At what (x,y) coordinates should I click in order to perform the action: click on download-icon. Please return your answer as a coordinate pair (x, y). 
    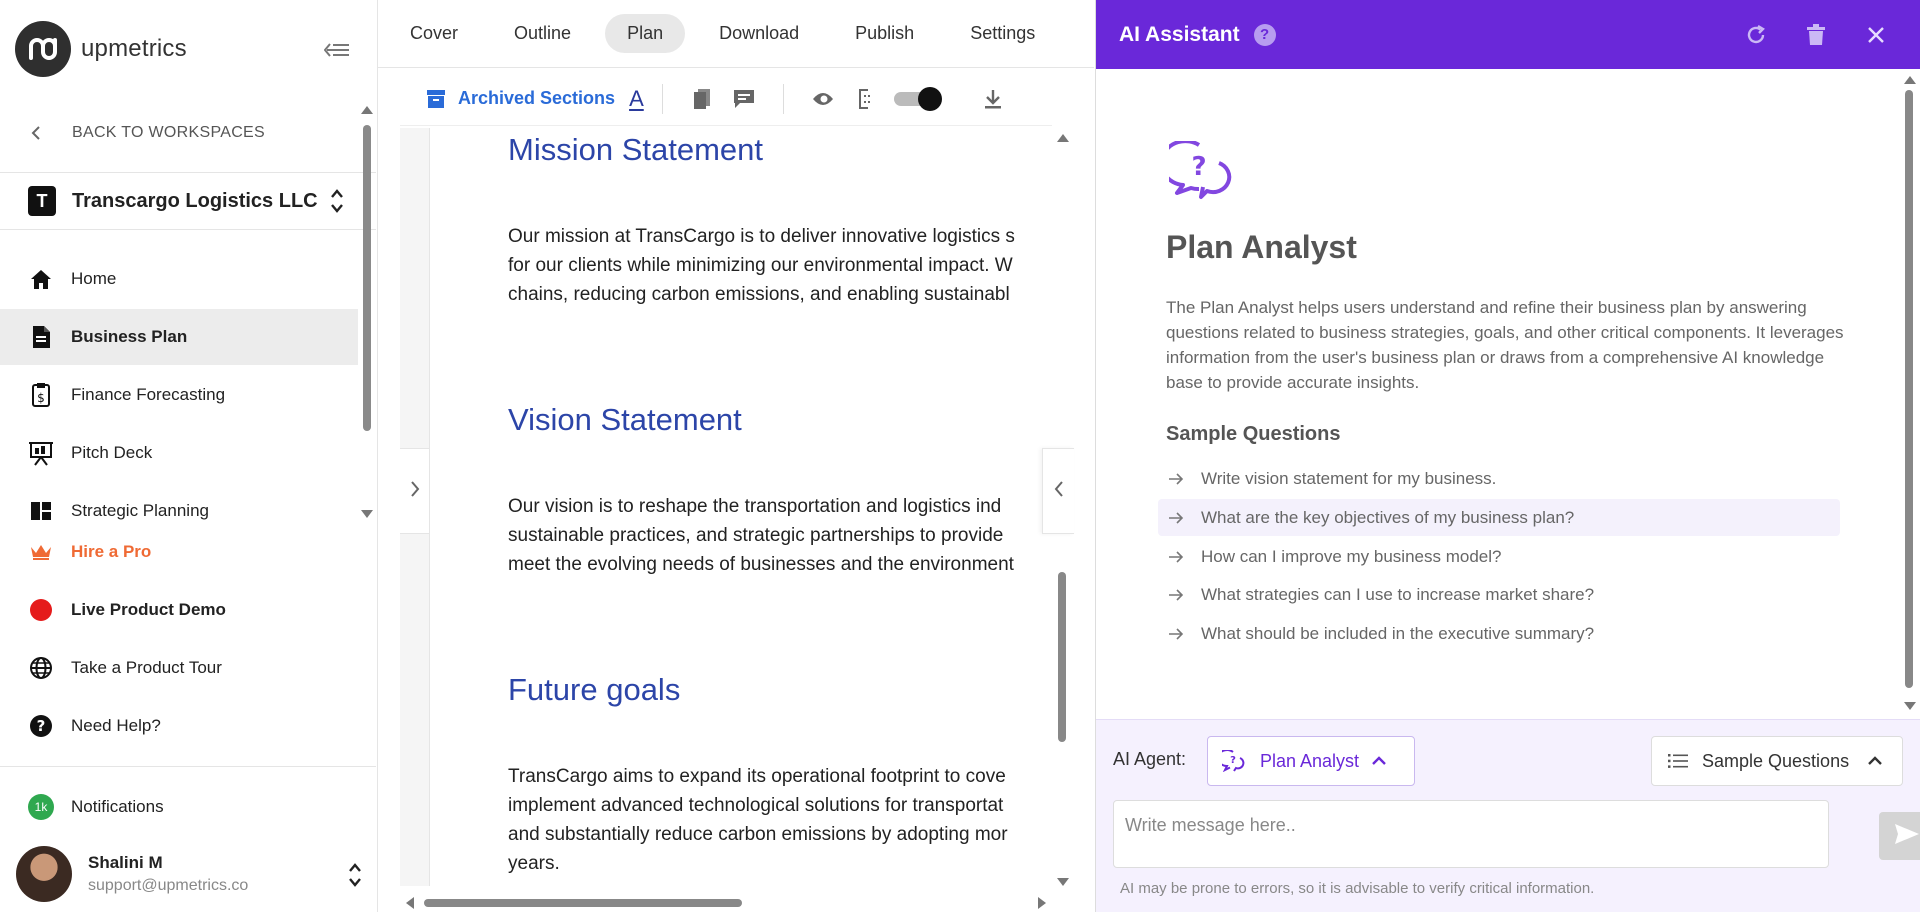
    Looking at the image, I should click on (993, 99).